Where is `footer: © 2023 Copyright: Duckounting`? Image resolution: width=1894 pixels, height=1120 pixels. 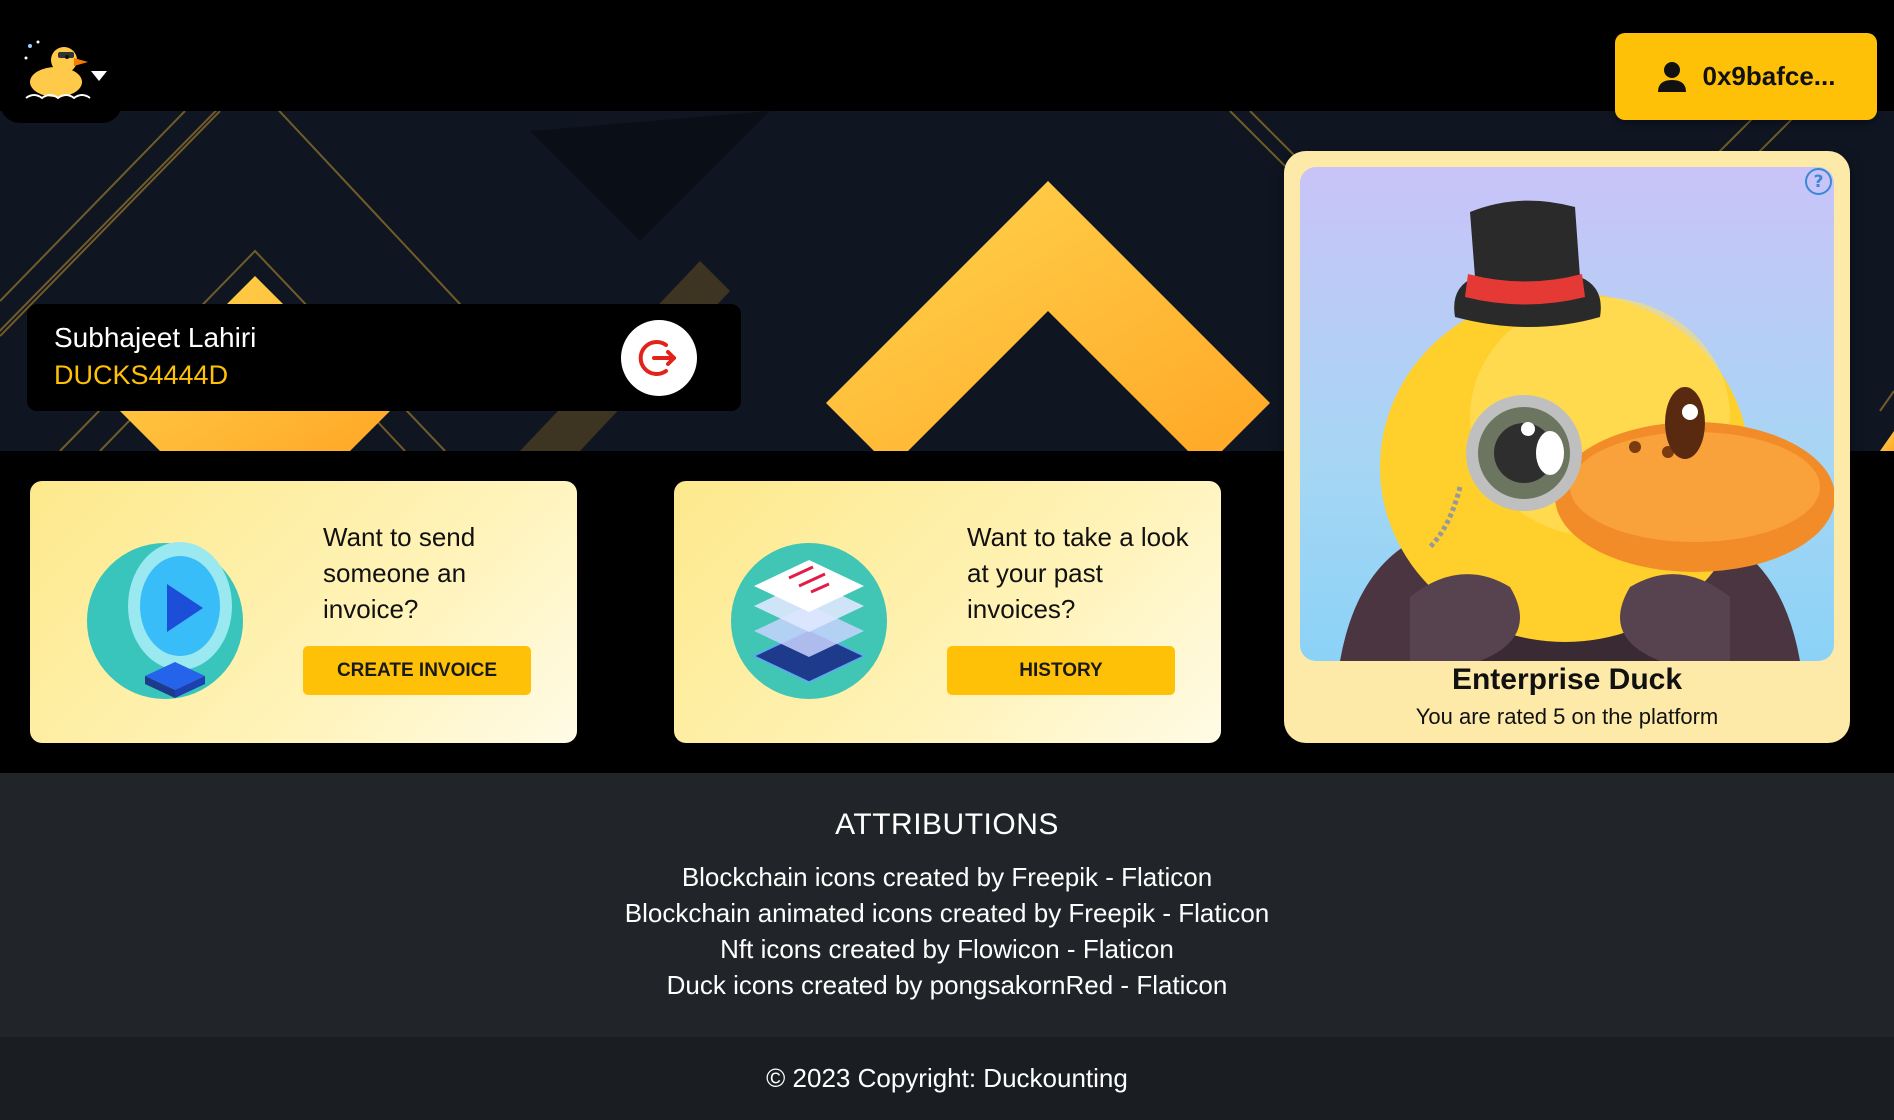
footer: © 2023 Copyright: Duckounting is located at coordinates (947, 1078).